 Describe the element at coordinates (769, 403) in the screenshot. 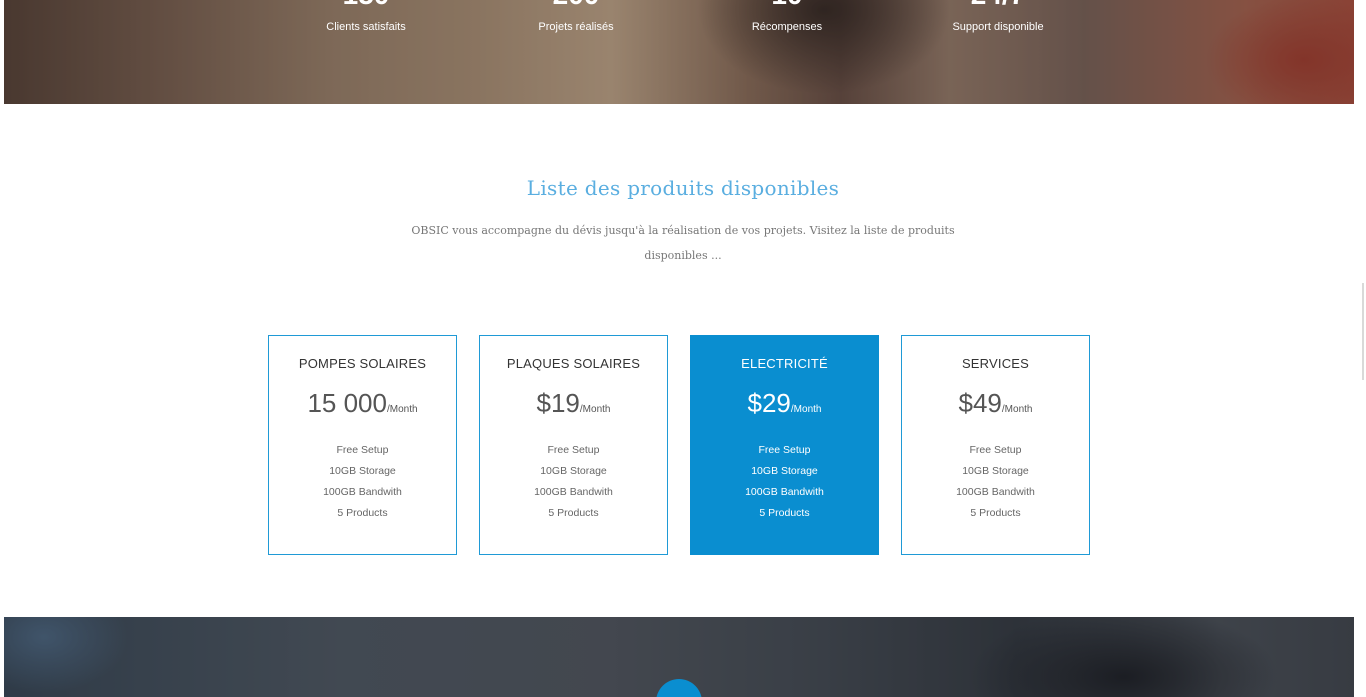

I see `price-amount: $29` at that location.